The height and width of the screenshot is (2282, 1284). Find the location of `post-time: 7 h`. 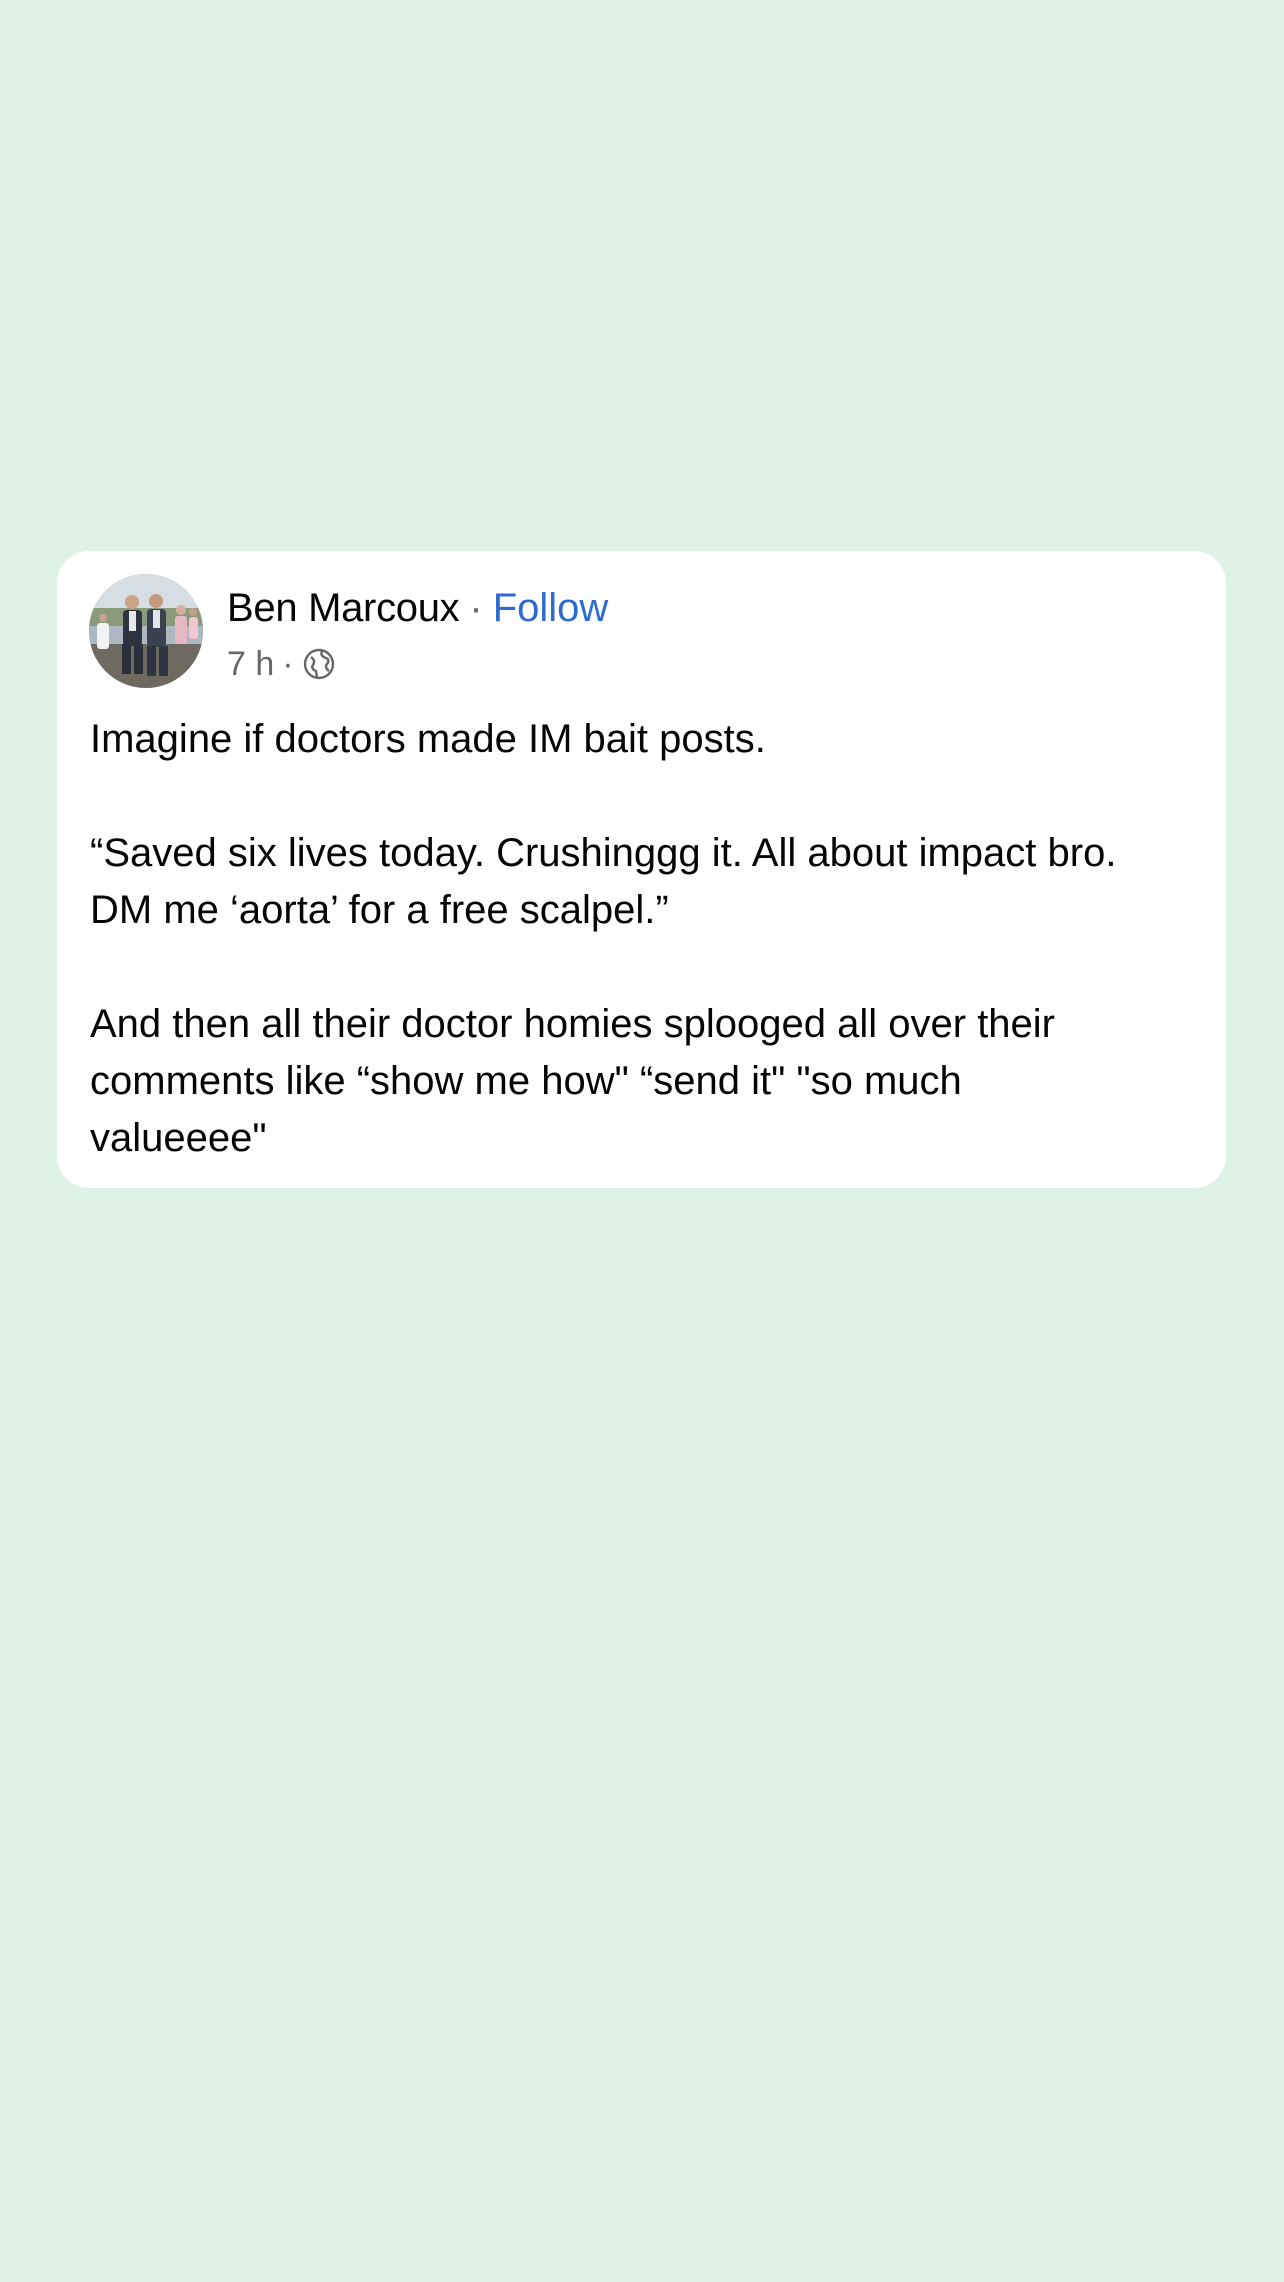

post-time: 7 h is located at coordinates (250, 664).